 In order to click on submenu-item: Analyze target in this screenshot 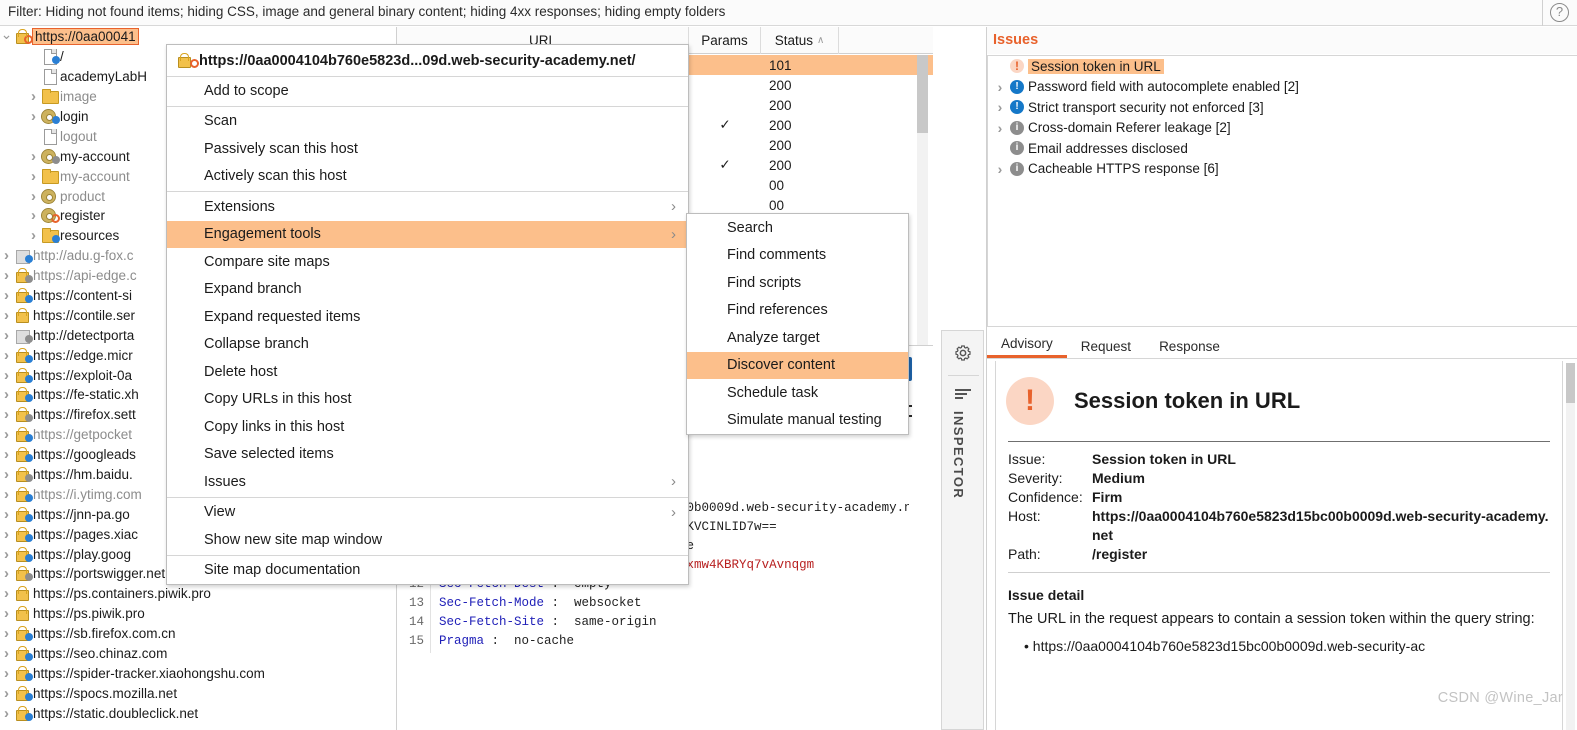, I will do `click(797, 338)`.